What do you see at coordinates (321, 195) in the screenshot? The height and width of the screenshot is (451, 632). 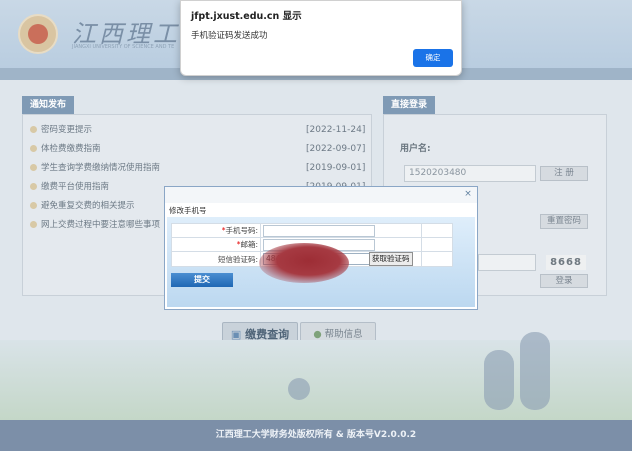 I see `dialog-titlebar: ×` at bounding box center [321, 195].